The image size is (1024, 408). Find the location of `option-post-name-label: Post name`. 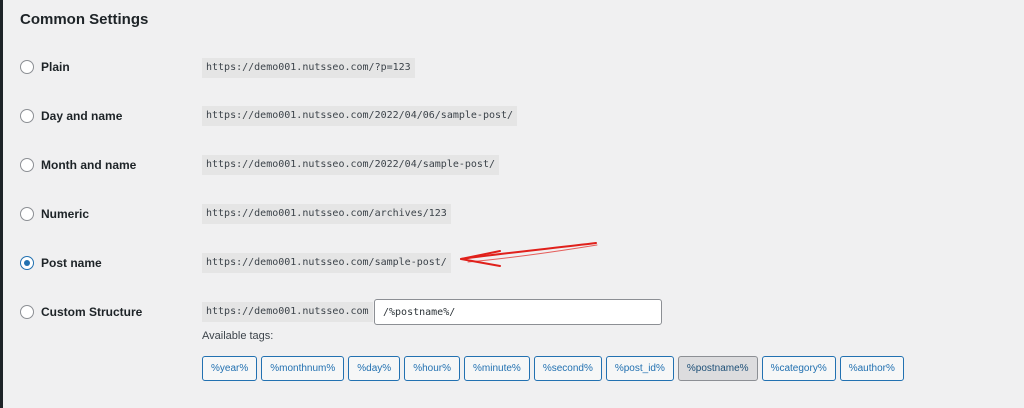

option-post-name-label: Post name is located at coordinates (71, 263).